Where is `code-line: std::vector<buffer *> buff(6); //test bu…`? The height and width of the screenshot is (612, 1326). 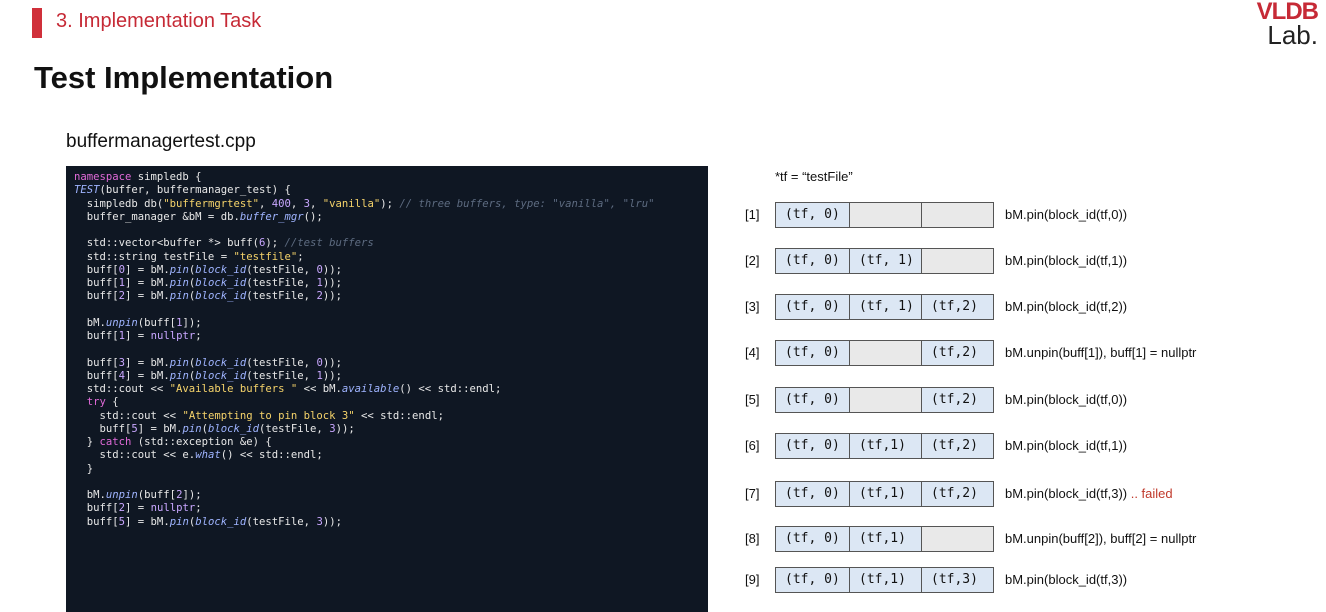
code-line: std::vector<buffer *> buff(6); //test bu… is located at coordinates (224, 243).